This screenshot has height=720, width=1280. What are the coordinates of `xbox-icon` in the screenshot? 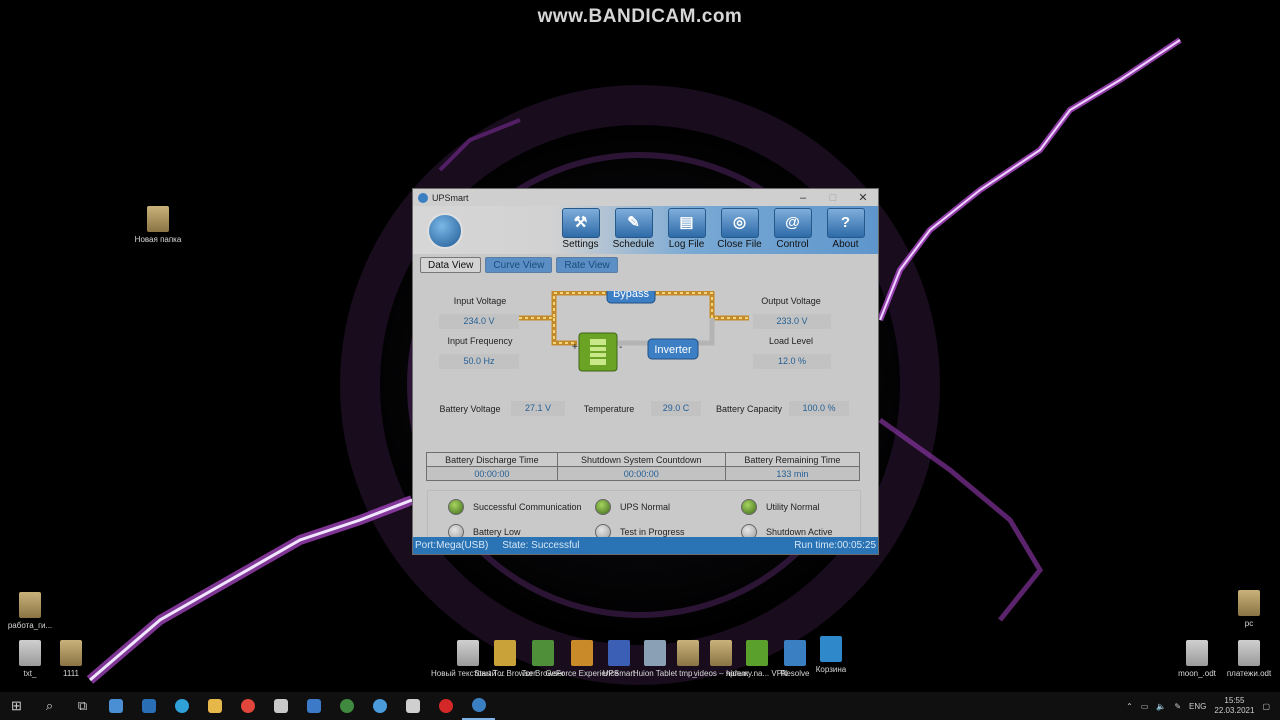 It's located at (346, 706).